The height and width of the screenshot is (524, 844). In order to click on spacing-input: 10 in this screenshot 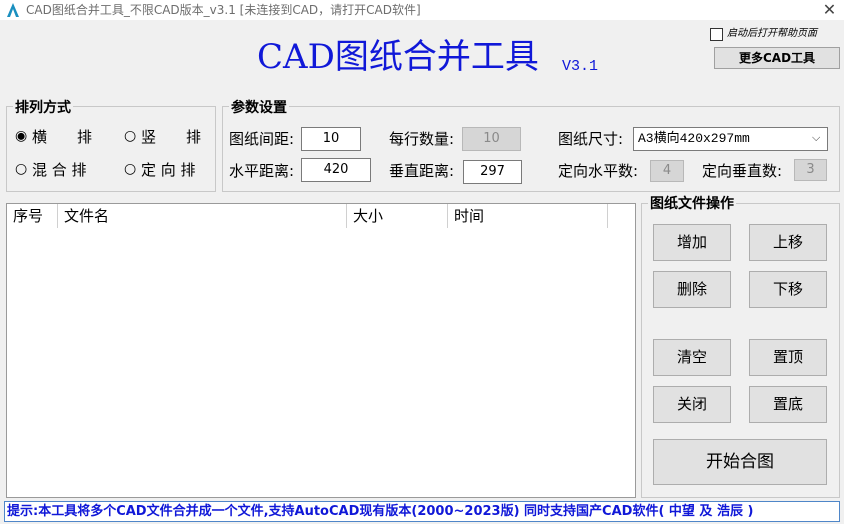, I will do `click(331, 139)`.